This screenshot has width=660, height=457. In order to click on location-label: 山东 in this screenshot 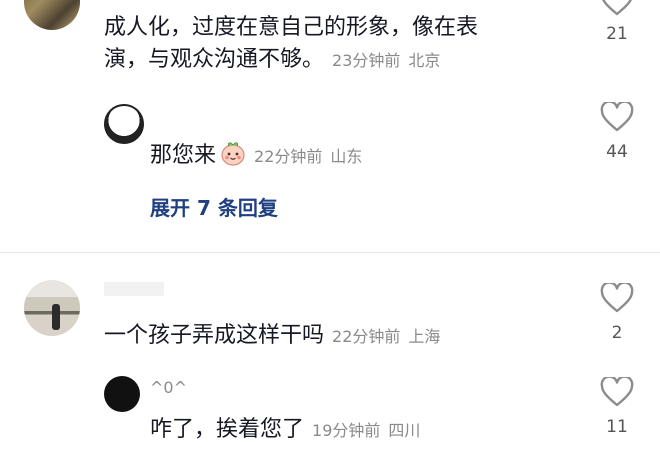, I will do `click(346, 156)`.